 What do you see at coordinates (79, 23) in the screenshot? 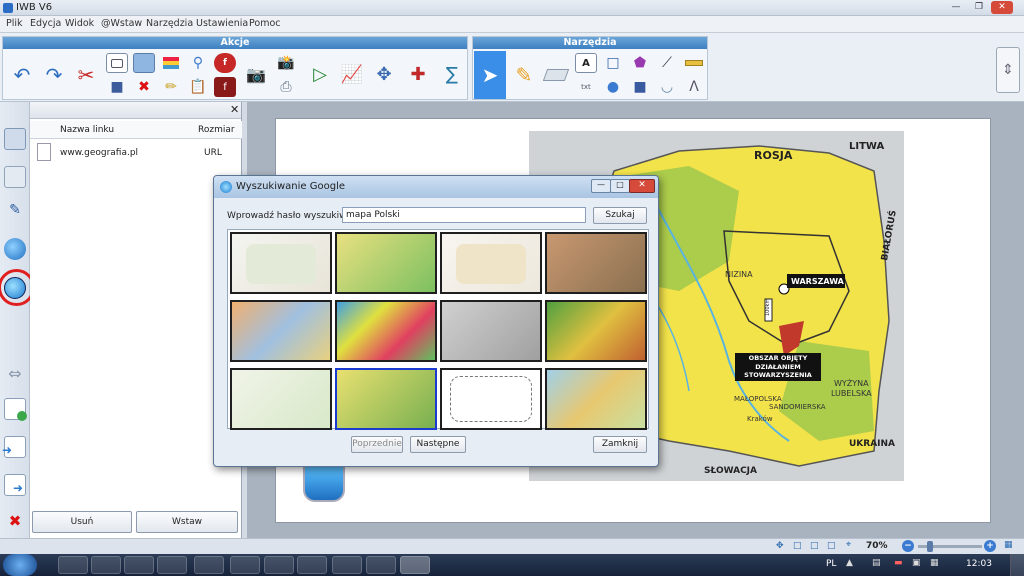
I see `menu-view: Widok` at bounding box center [79, 23].